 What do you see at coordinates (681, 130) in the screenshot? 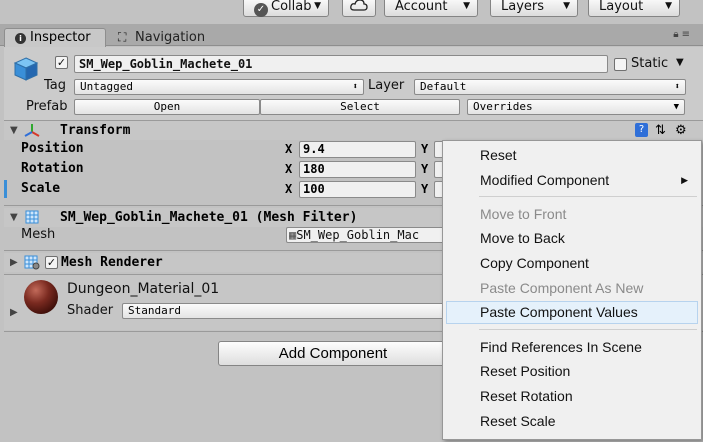
I see `gear-icon: ⚙` at bounding box center [681, 130].